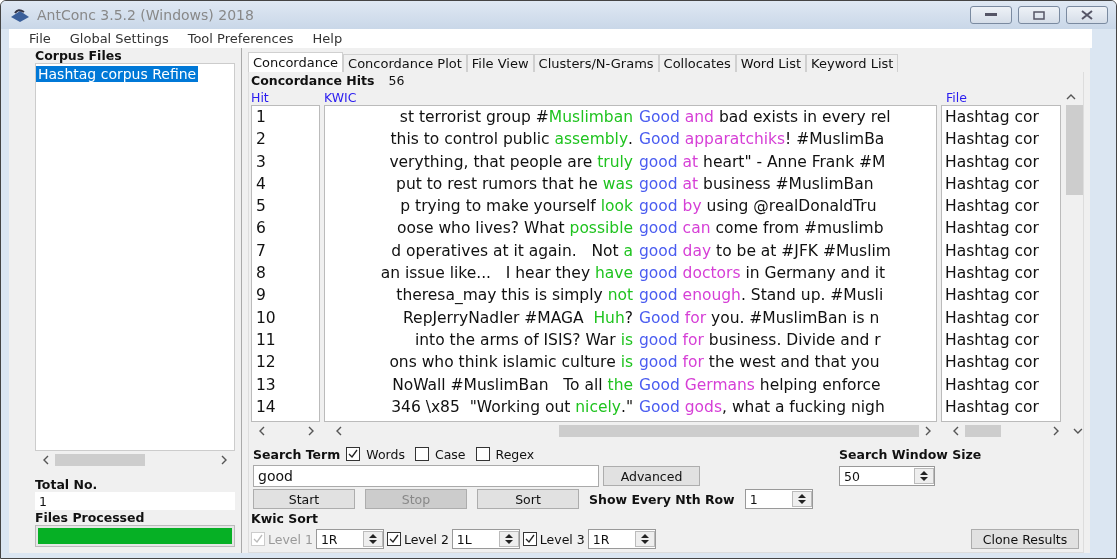 This screenshot has height=559, width=1117. What do you see at coordinates (1078, 431) in the screenshot?
I see `scroll-down-icon` at bounding box center [1078, 431].